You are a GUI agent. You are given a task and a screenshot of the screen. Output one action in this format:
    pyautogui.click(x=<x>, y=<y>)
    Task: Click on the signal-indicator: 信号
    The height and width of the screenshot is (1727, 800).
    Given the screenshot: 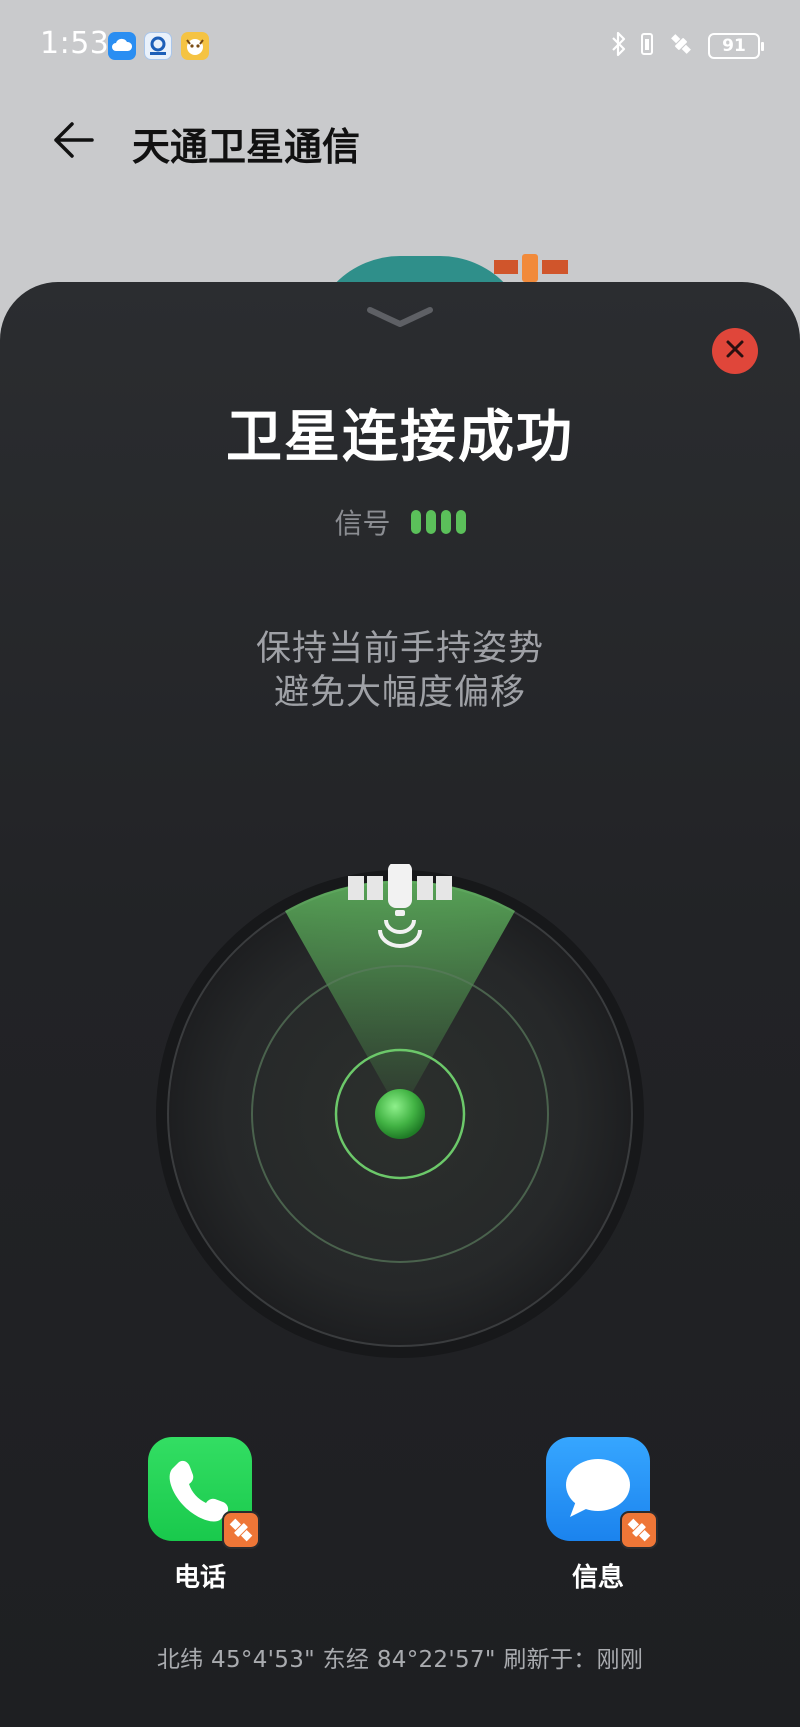 What is the action you would take?
    pyautogui.click(x=400, y=522)
    